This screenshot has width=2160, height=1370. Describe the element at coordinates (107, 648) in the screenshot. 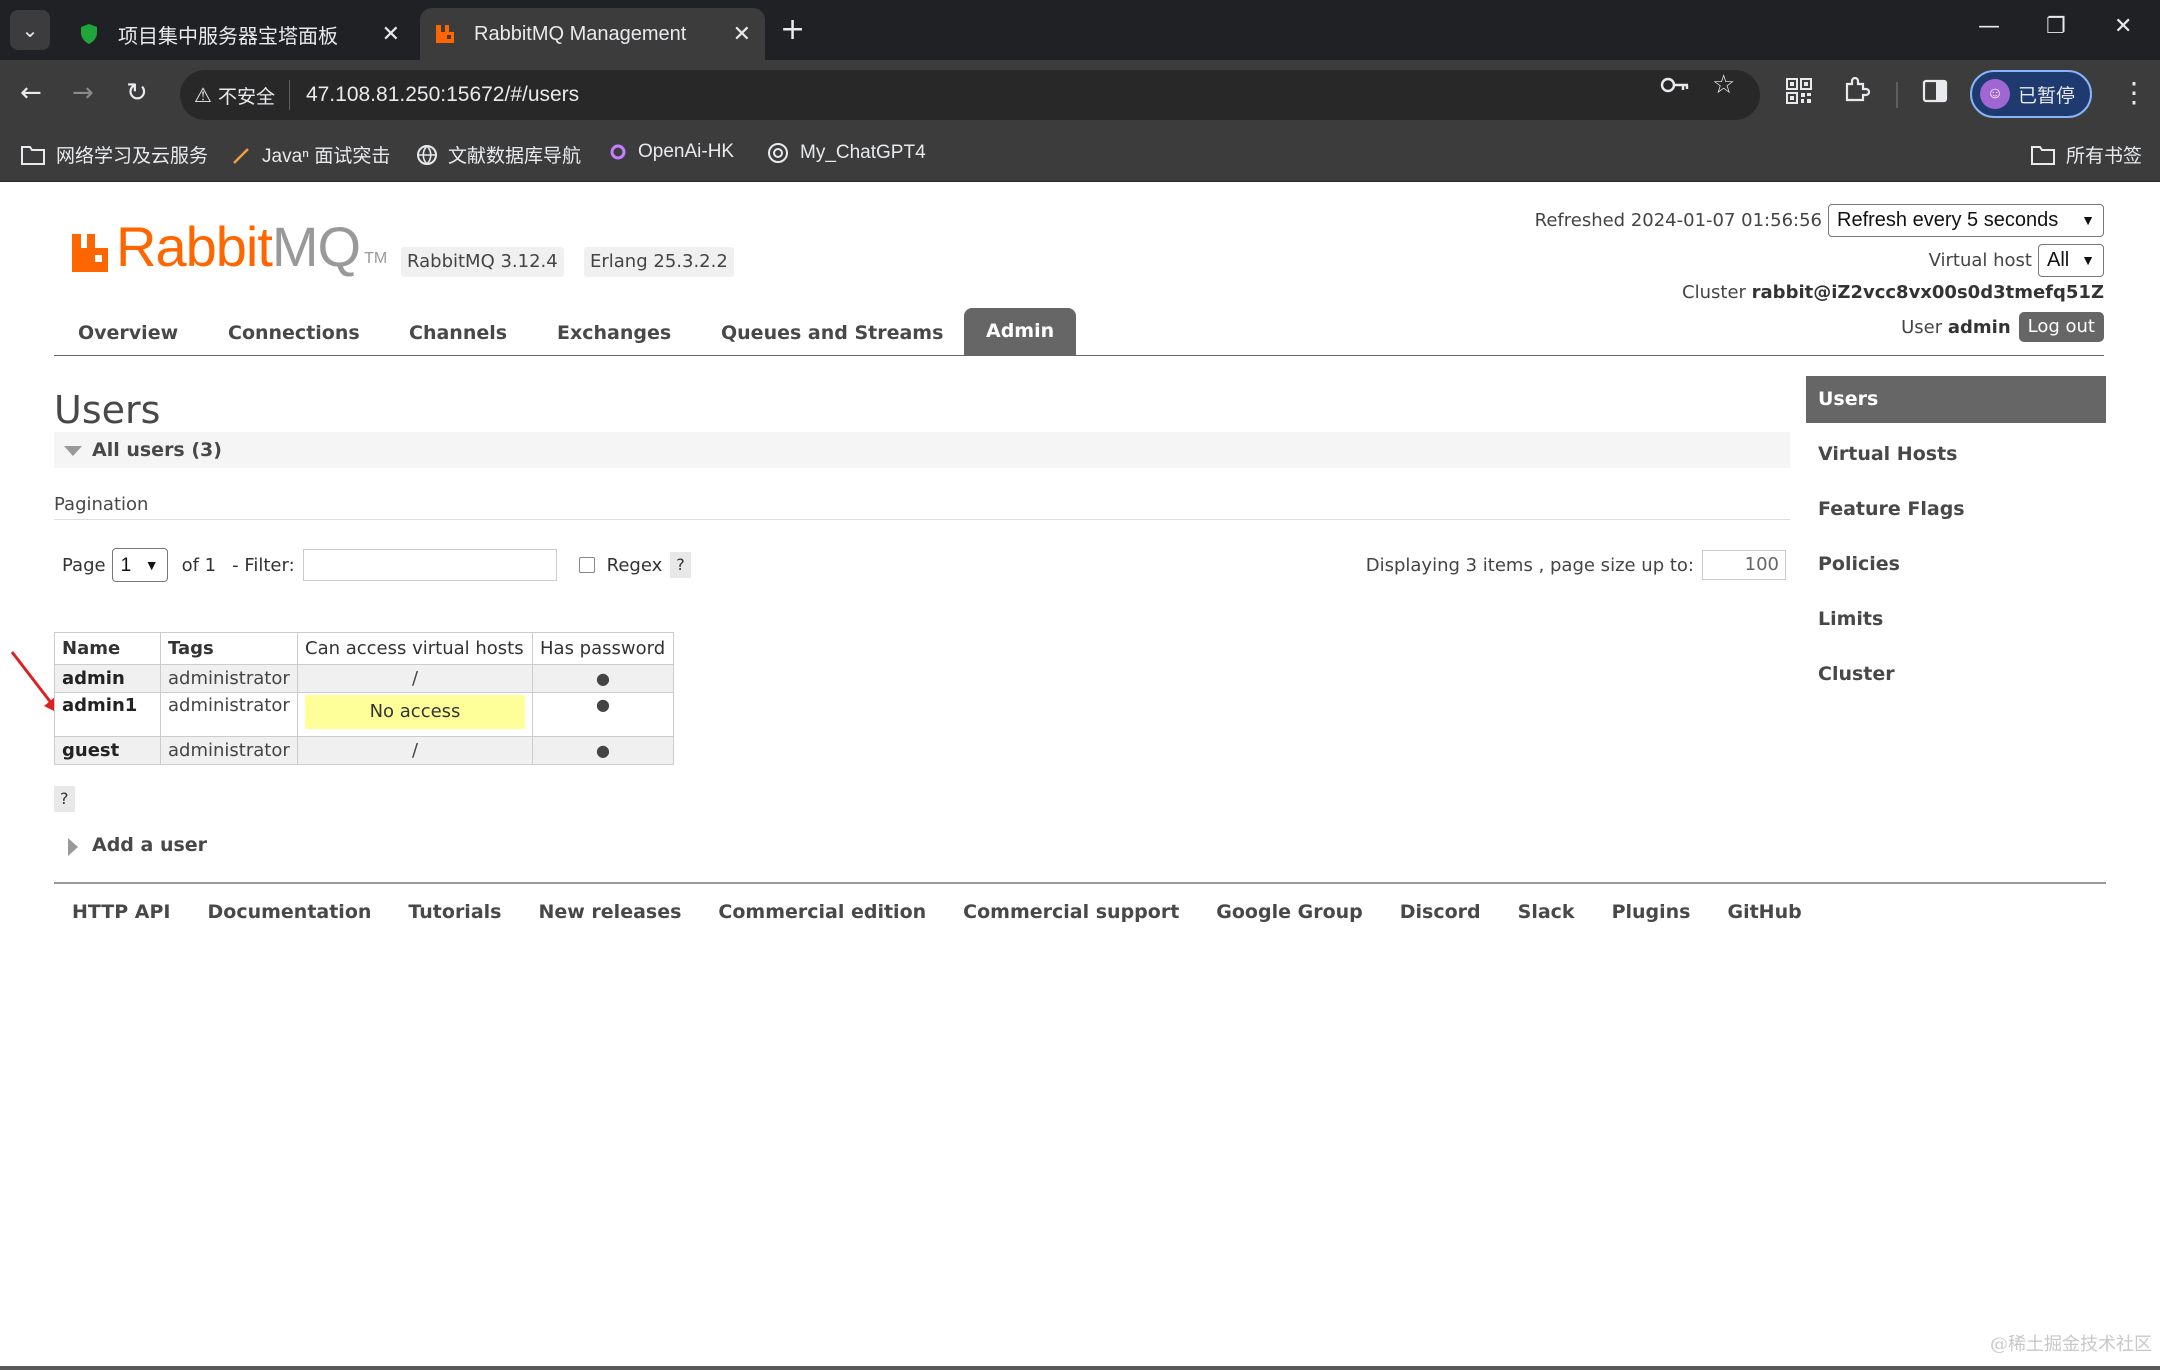

I see `col-name: Name` at that location.